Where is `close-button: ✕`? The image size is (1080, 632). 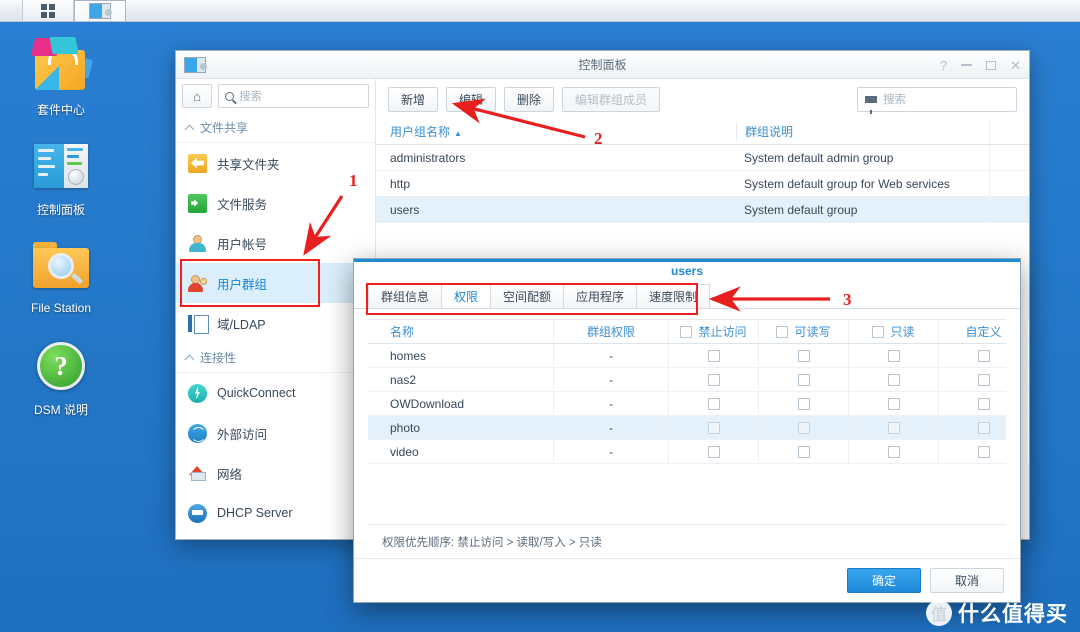 close-button: ✕ is located at coordinates (1015, 65).